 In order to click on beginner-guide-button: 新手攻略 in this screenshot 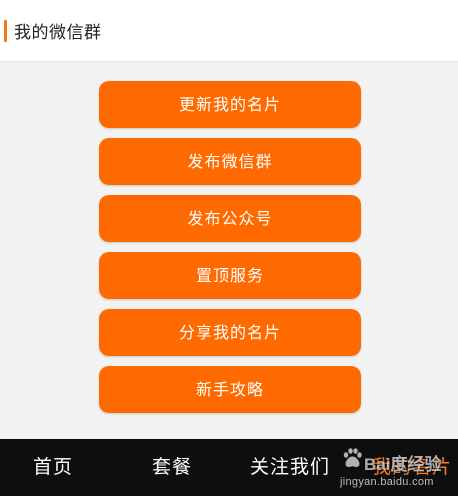, I will do `click(230, 389)`.